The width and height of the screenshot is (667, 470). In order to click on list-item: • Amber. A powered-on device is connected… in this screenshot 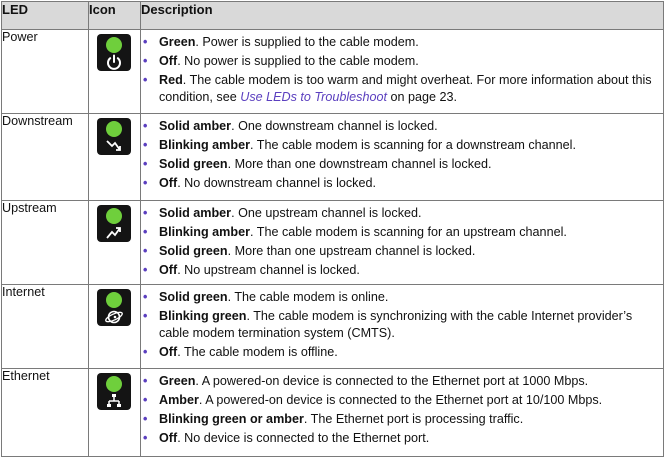, I will do `click(373, 400)`.